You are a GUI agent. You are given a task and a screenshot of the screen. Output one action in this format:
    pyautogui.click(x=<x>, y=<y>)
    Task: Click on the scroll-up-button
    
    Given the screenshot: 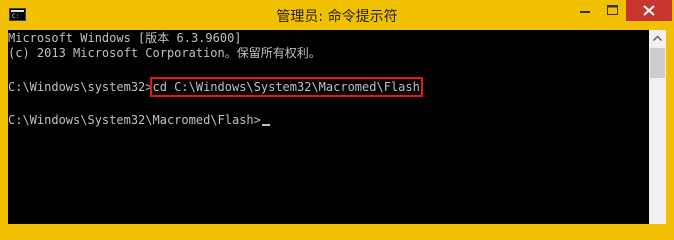 What is the action you would take?
    pyautogui.click(x=657, y=38)
    